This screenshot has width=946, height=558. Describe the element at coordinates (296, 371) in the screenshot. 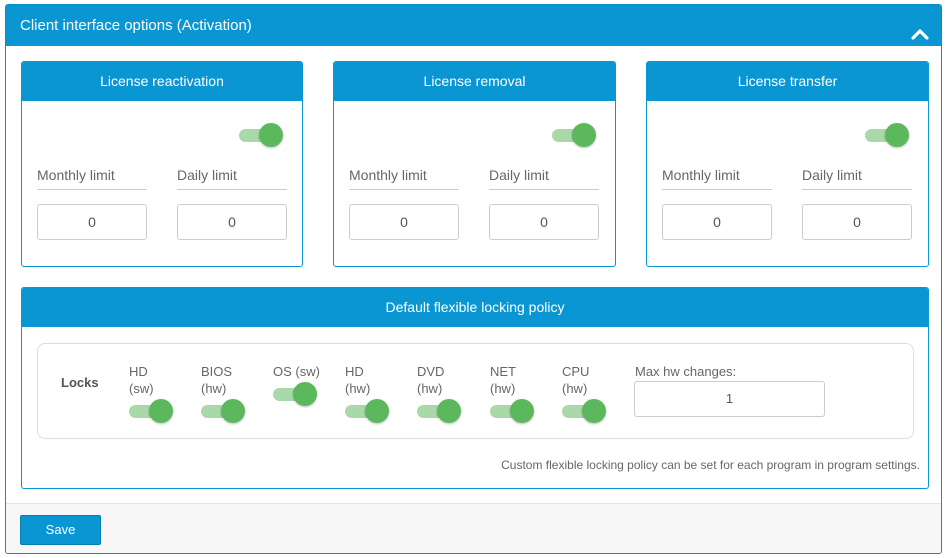

I see `lock-label-line1: OS (sw)` at that location.